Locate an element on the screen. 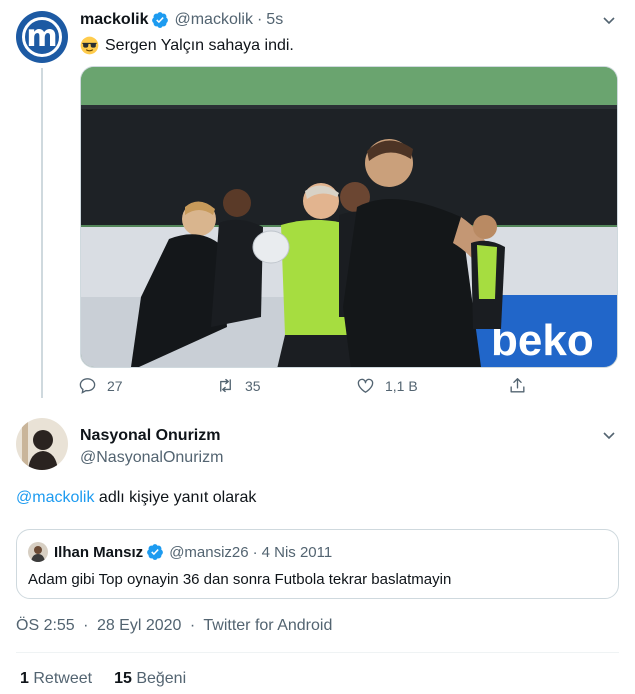 Image resolution: width=635 pixels, height=694 pixels. reply-context: @mackolik adlı kişiye yanıt olarak is located at coordinates (136, 498).